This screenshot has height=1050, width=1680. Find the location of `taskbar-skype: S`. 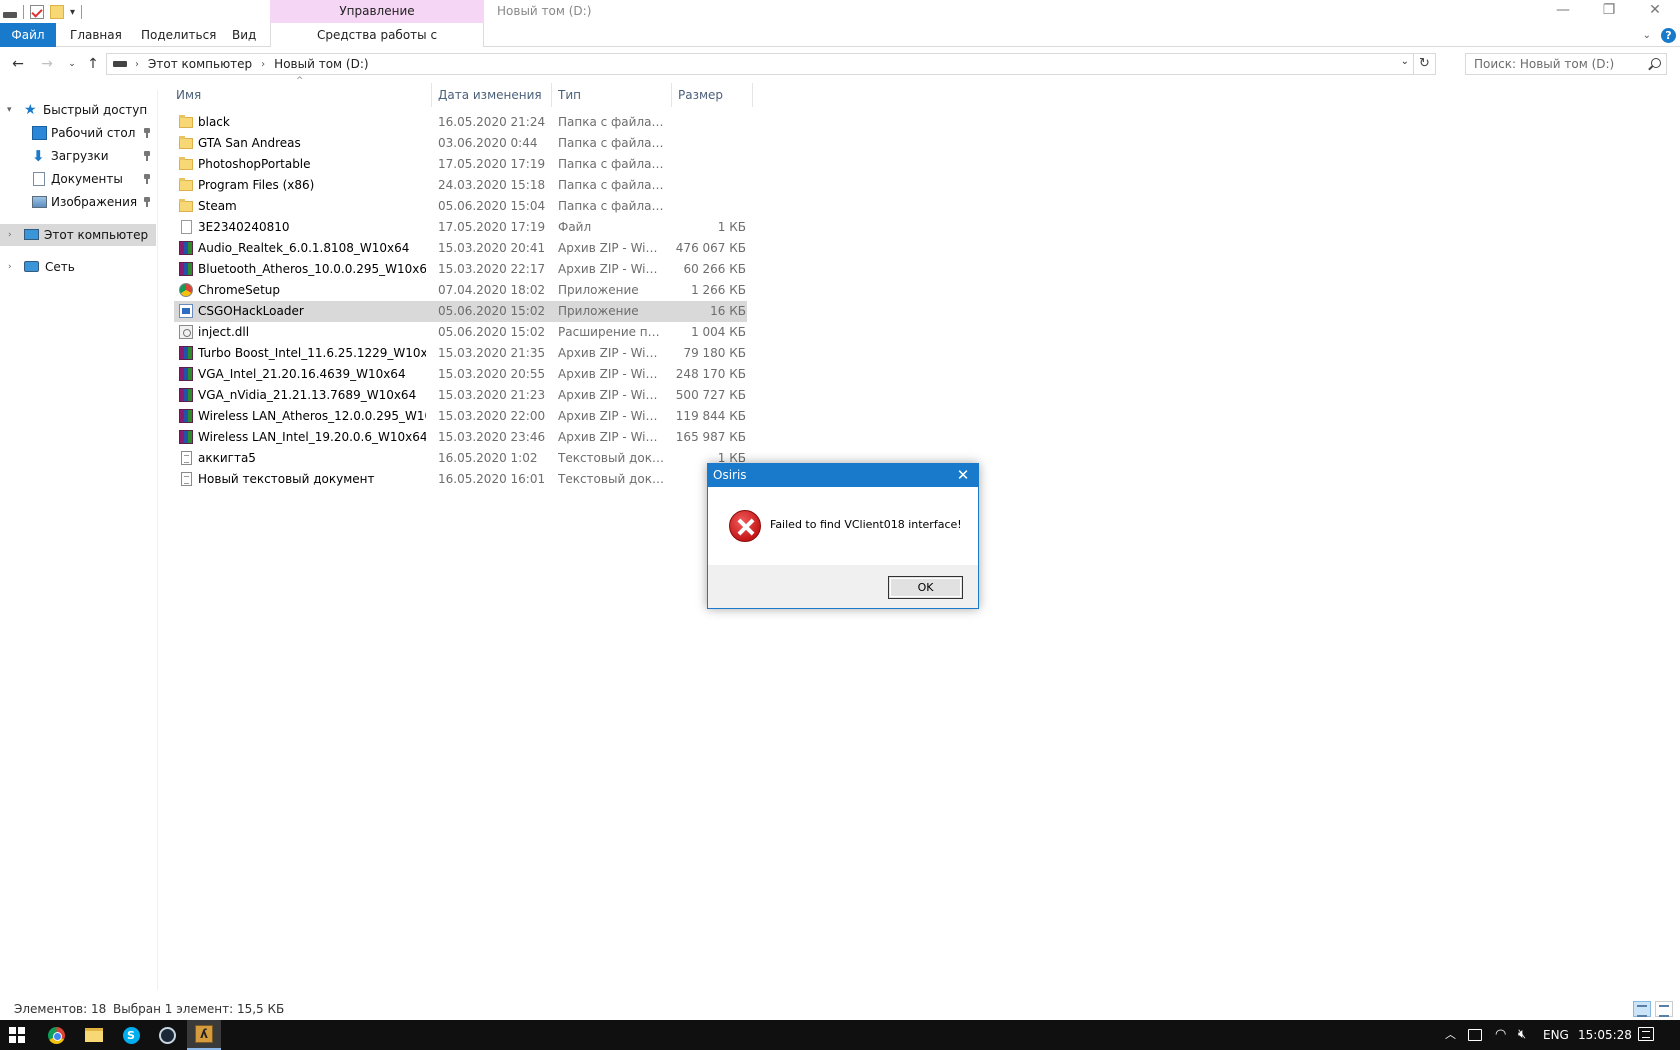

taskbar-skype: S is located at coordinates (131, 1035).